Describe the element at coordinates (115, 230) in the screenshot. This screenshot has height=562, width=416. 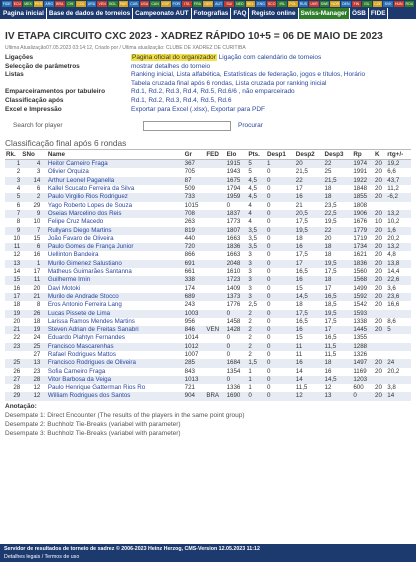
I see `player-name-link: Rullyans Diego Martins` at that location.